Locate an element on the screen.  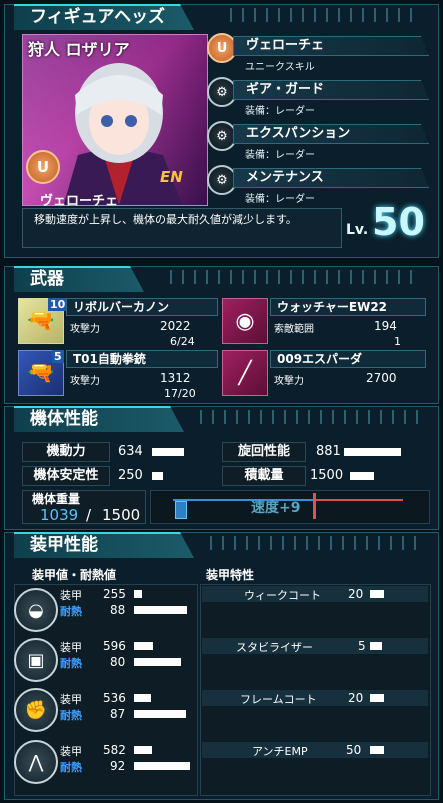
weight-gauge: 速度+9 is located at coordinates (290, 507).